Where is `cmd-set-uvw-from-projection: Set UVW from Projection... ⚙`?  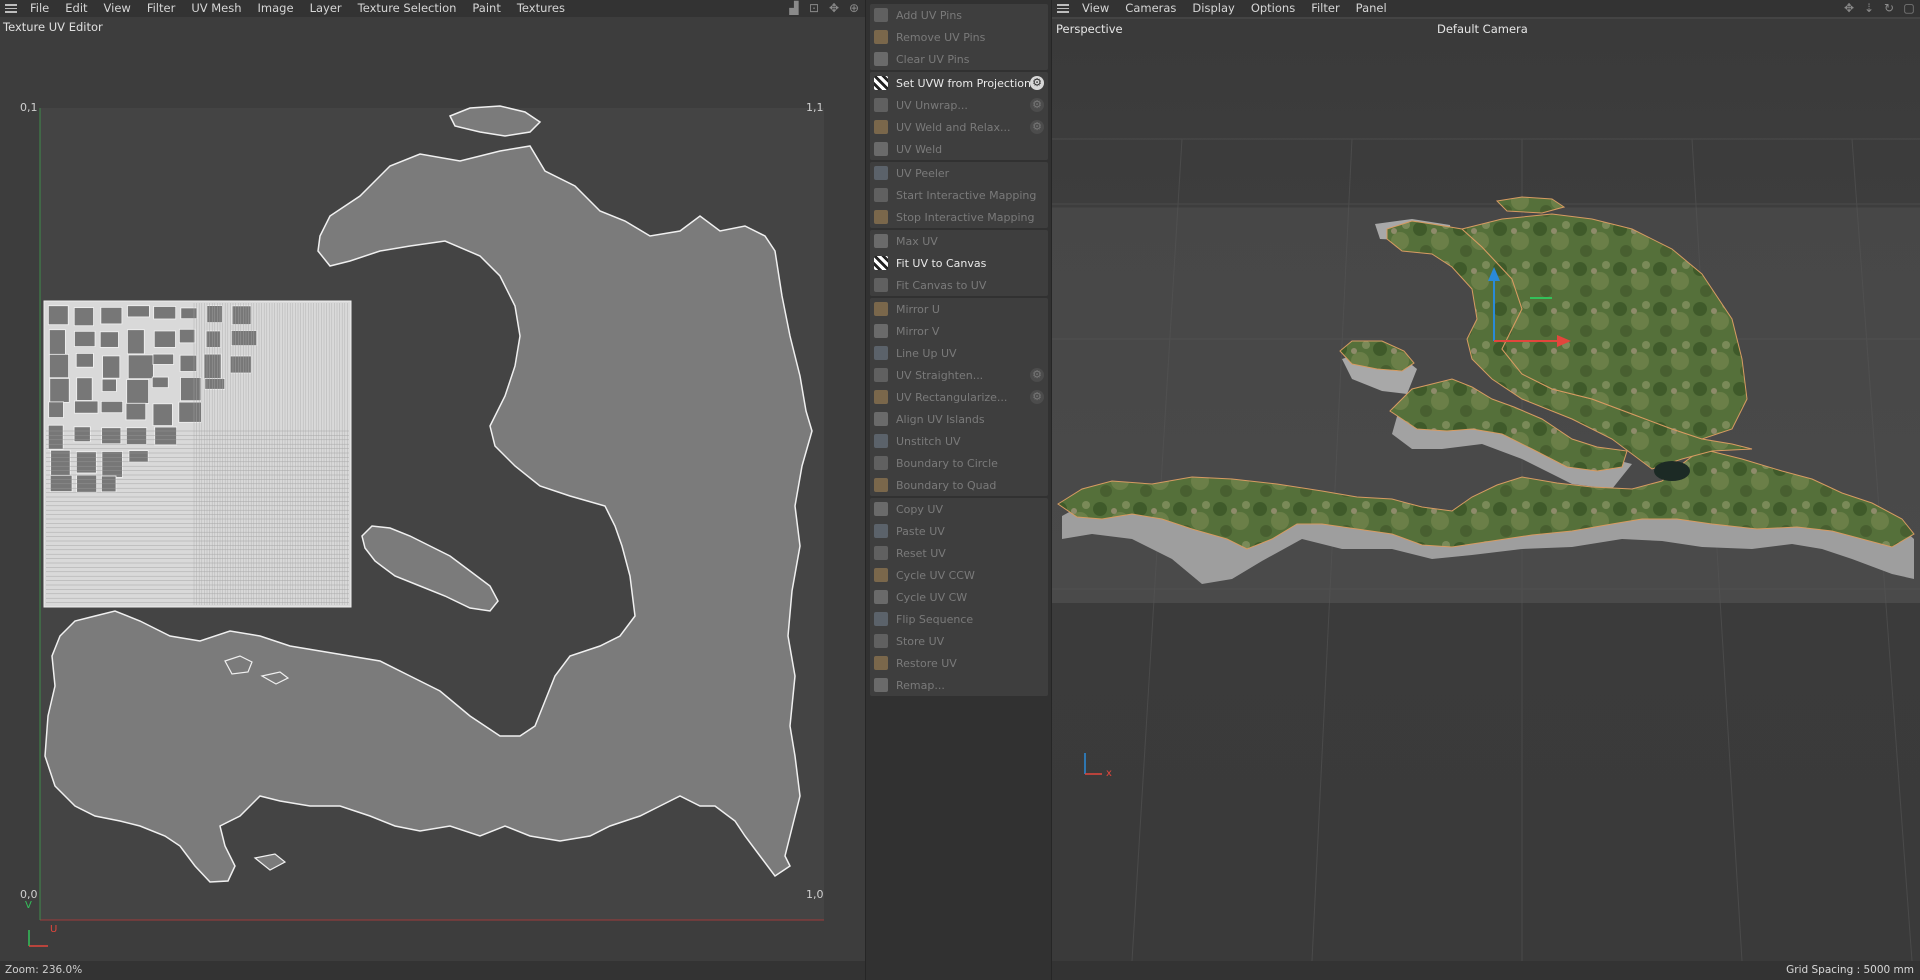 cmd-set-uvw-from-projection: Set UVW from Projection... ⚙ is located at coordinates (959, 83).